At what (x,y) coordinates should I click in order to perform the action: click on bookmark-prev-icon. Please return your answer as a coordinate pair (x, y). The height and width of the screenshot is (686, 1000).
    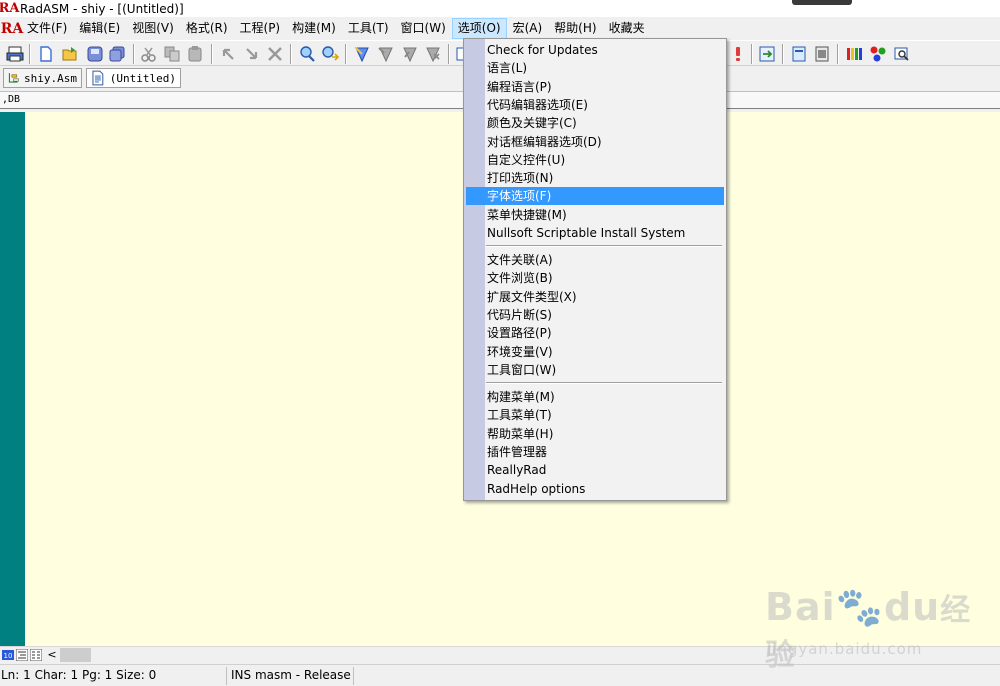
    Looking at the image, I should click on (410, 54).